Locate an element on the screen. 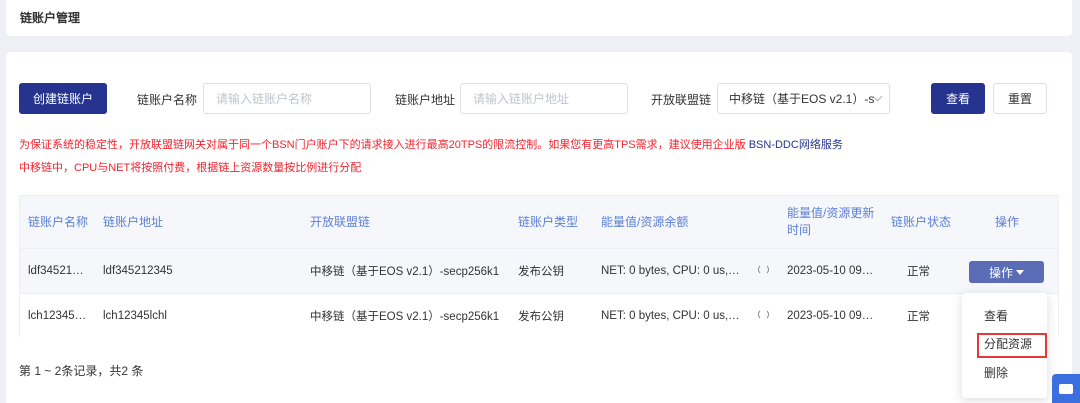 Image resolution: width=1080 pixels, height=403 pixels. resource-notice: 中移链中，CPU与NET将按照付费，根据链上资源数量按比例进行分配 is located at coordinates (190, 168).